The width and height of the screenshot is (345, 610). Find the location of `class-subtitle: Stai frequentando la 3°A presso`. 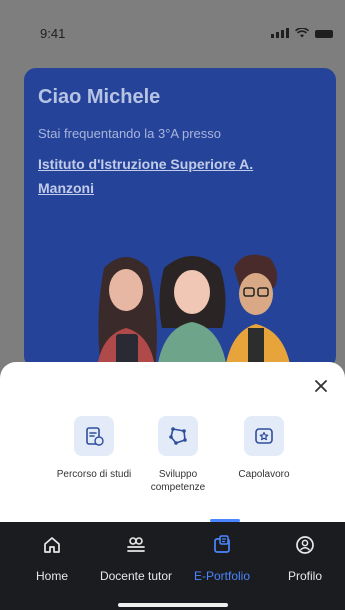

class-subtitle: Stai frequentando la 3°A presso is located at coordinates (129, 133).